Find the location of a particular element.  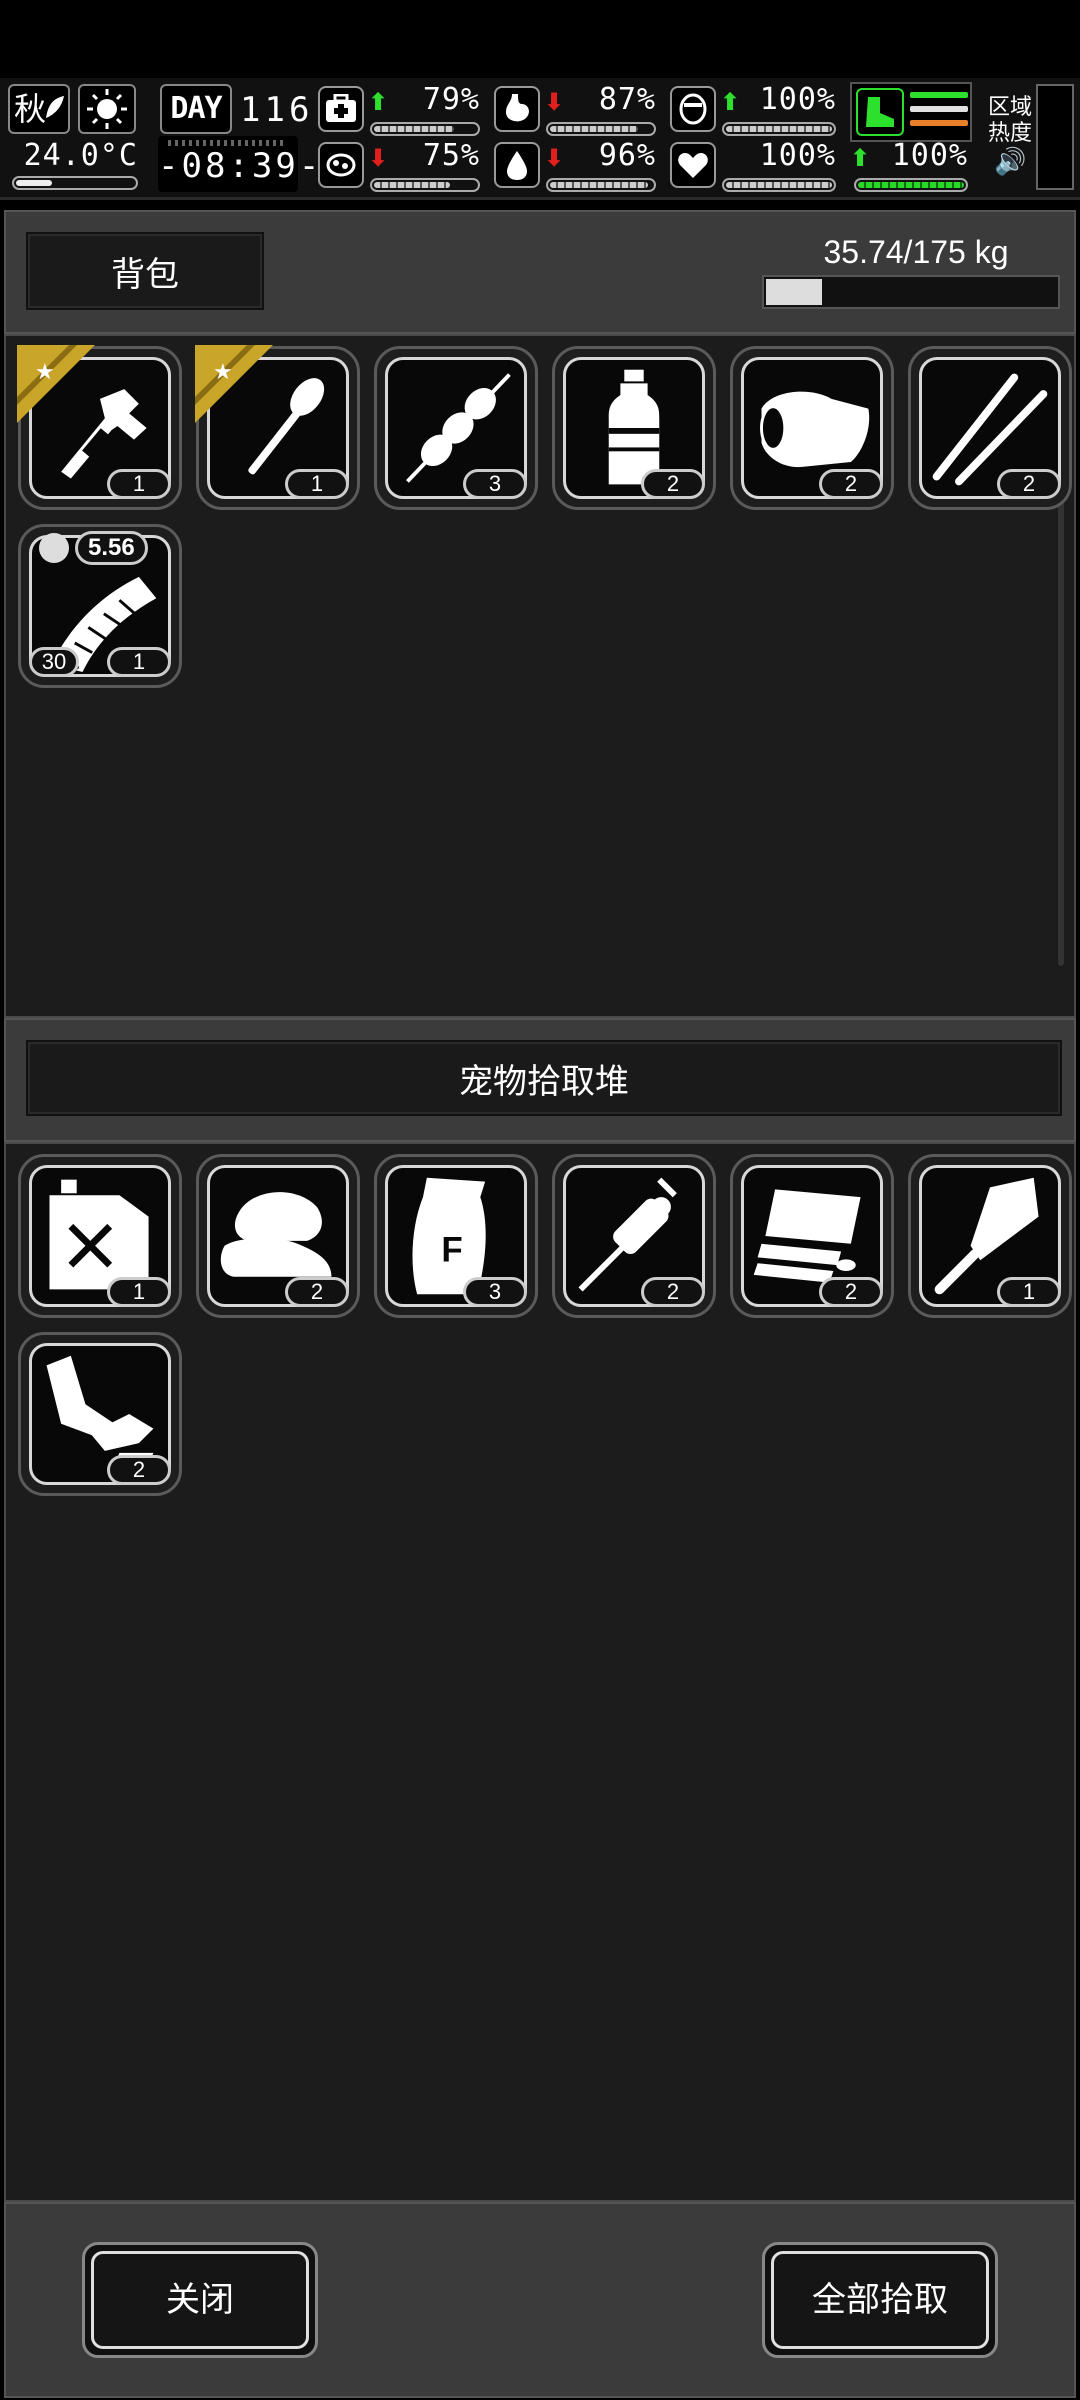

thermometer-bar is located at coordinates (75, 183).